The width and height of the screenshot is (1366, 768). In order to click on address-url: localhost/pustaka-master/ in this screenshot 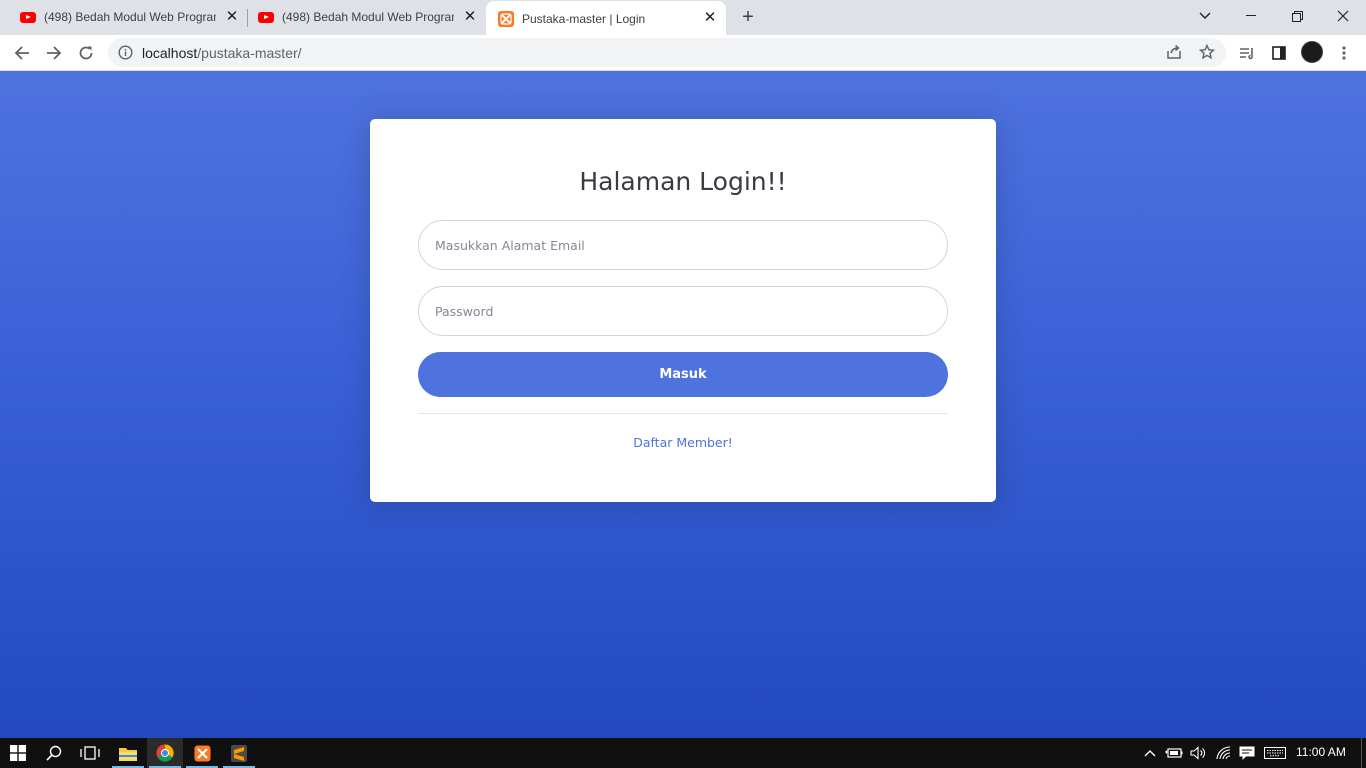, I will do `click(222, 53)`.